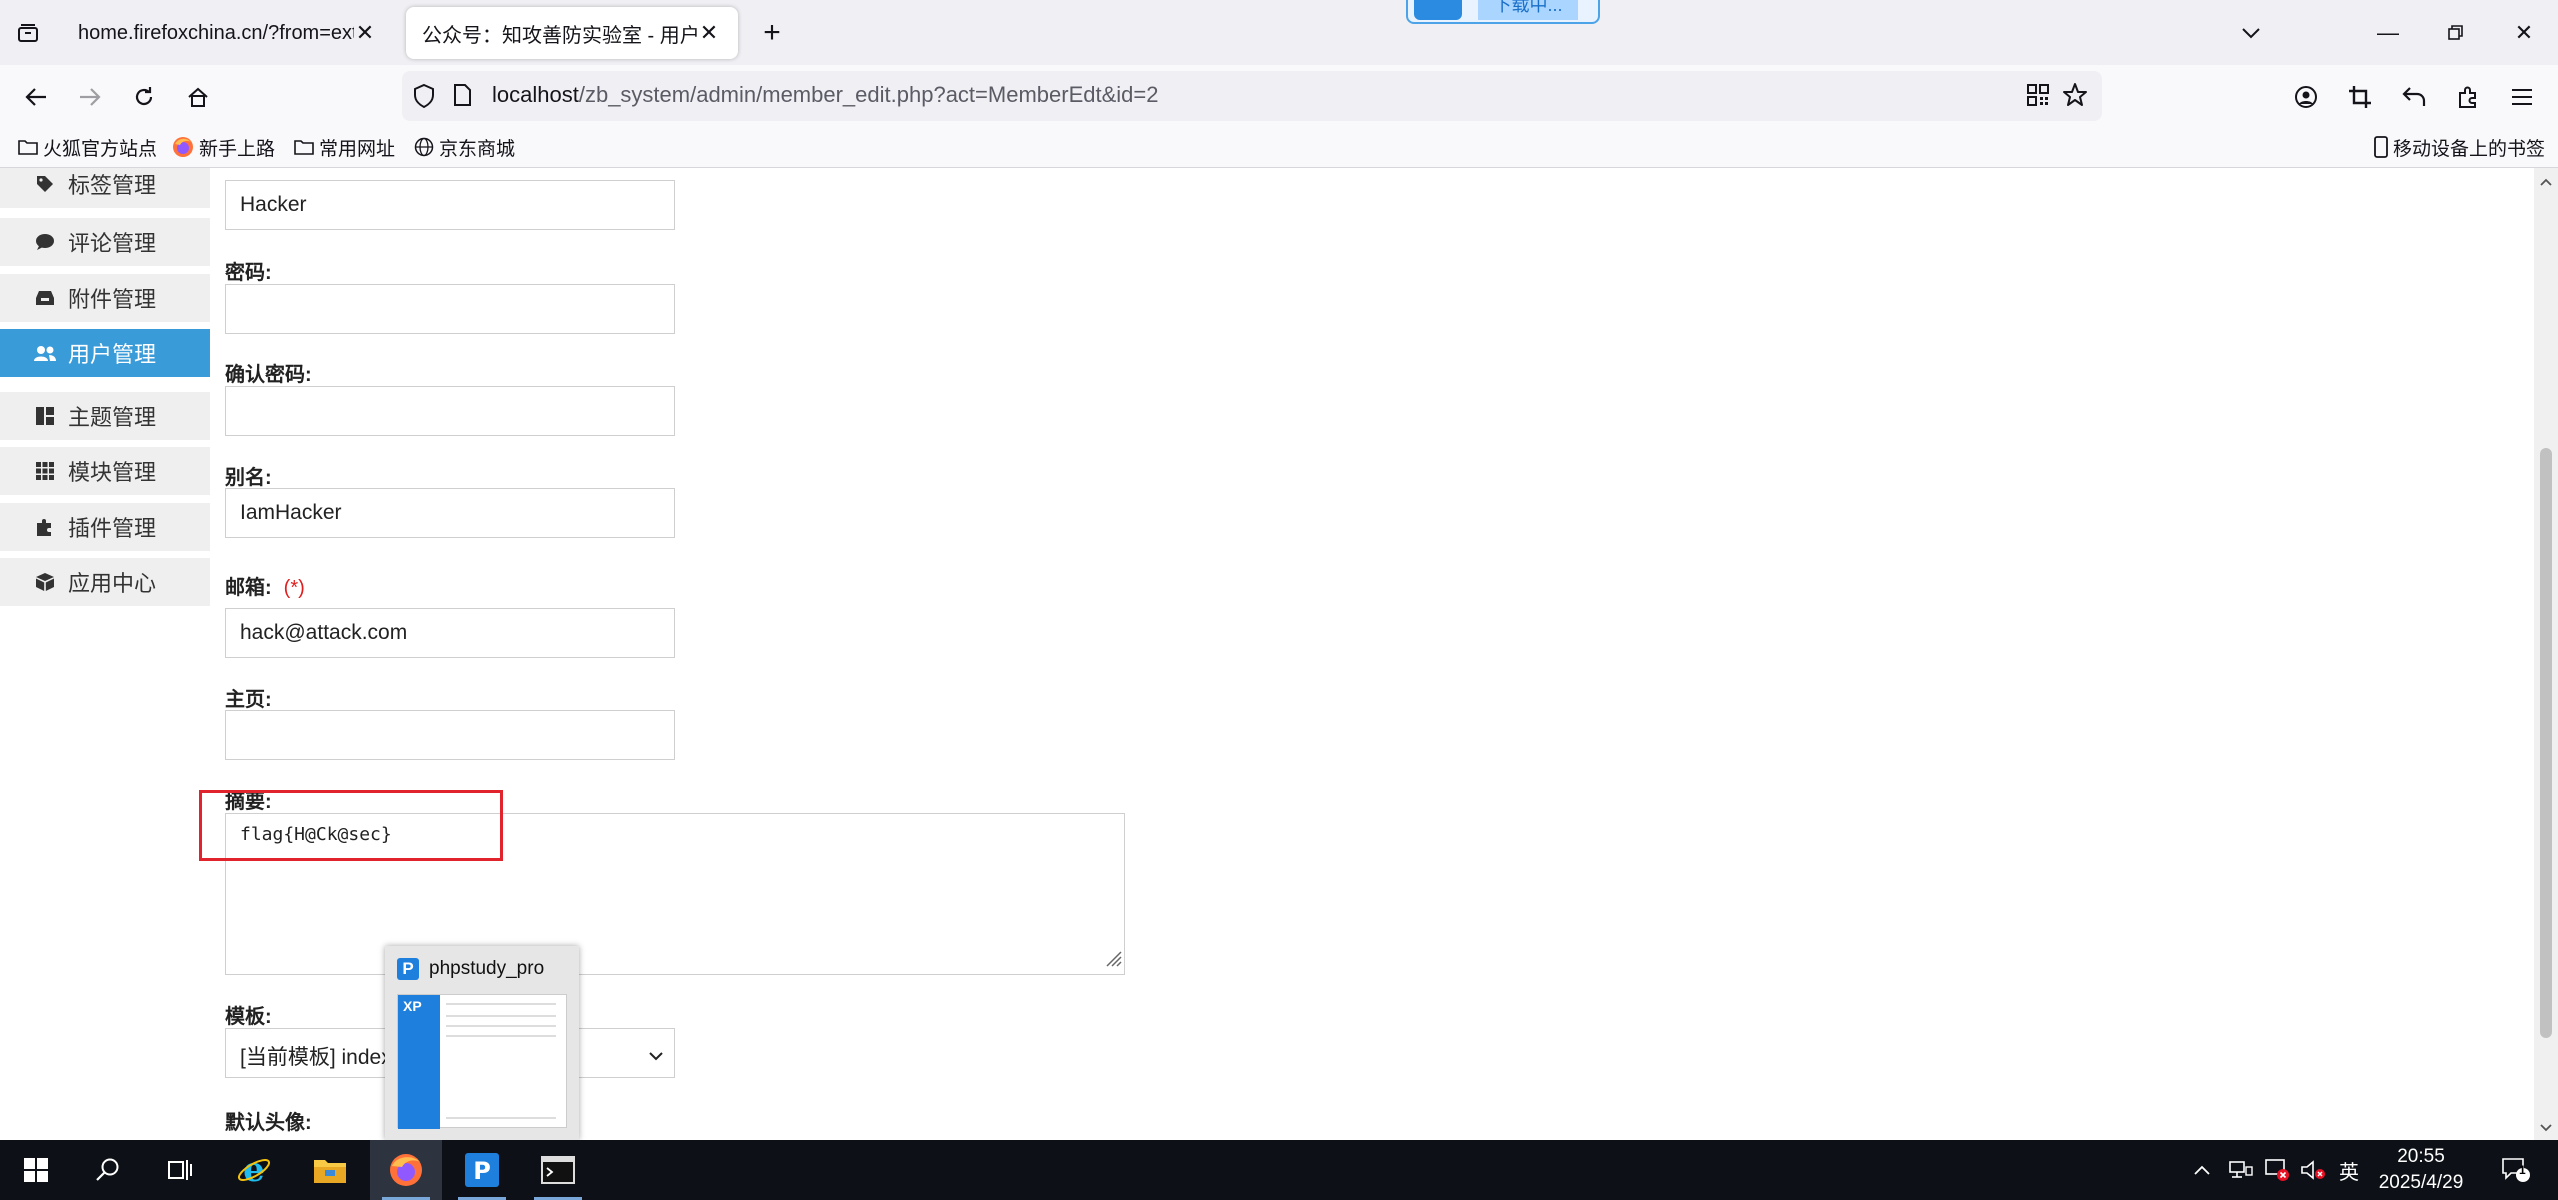 The image size is (2558, 1200). Describe the element at coordinates (248, 588) in the screenshot. I see `email-label-text: 邮箱:` at that location.